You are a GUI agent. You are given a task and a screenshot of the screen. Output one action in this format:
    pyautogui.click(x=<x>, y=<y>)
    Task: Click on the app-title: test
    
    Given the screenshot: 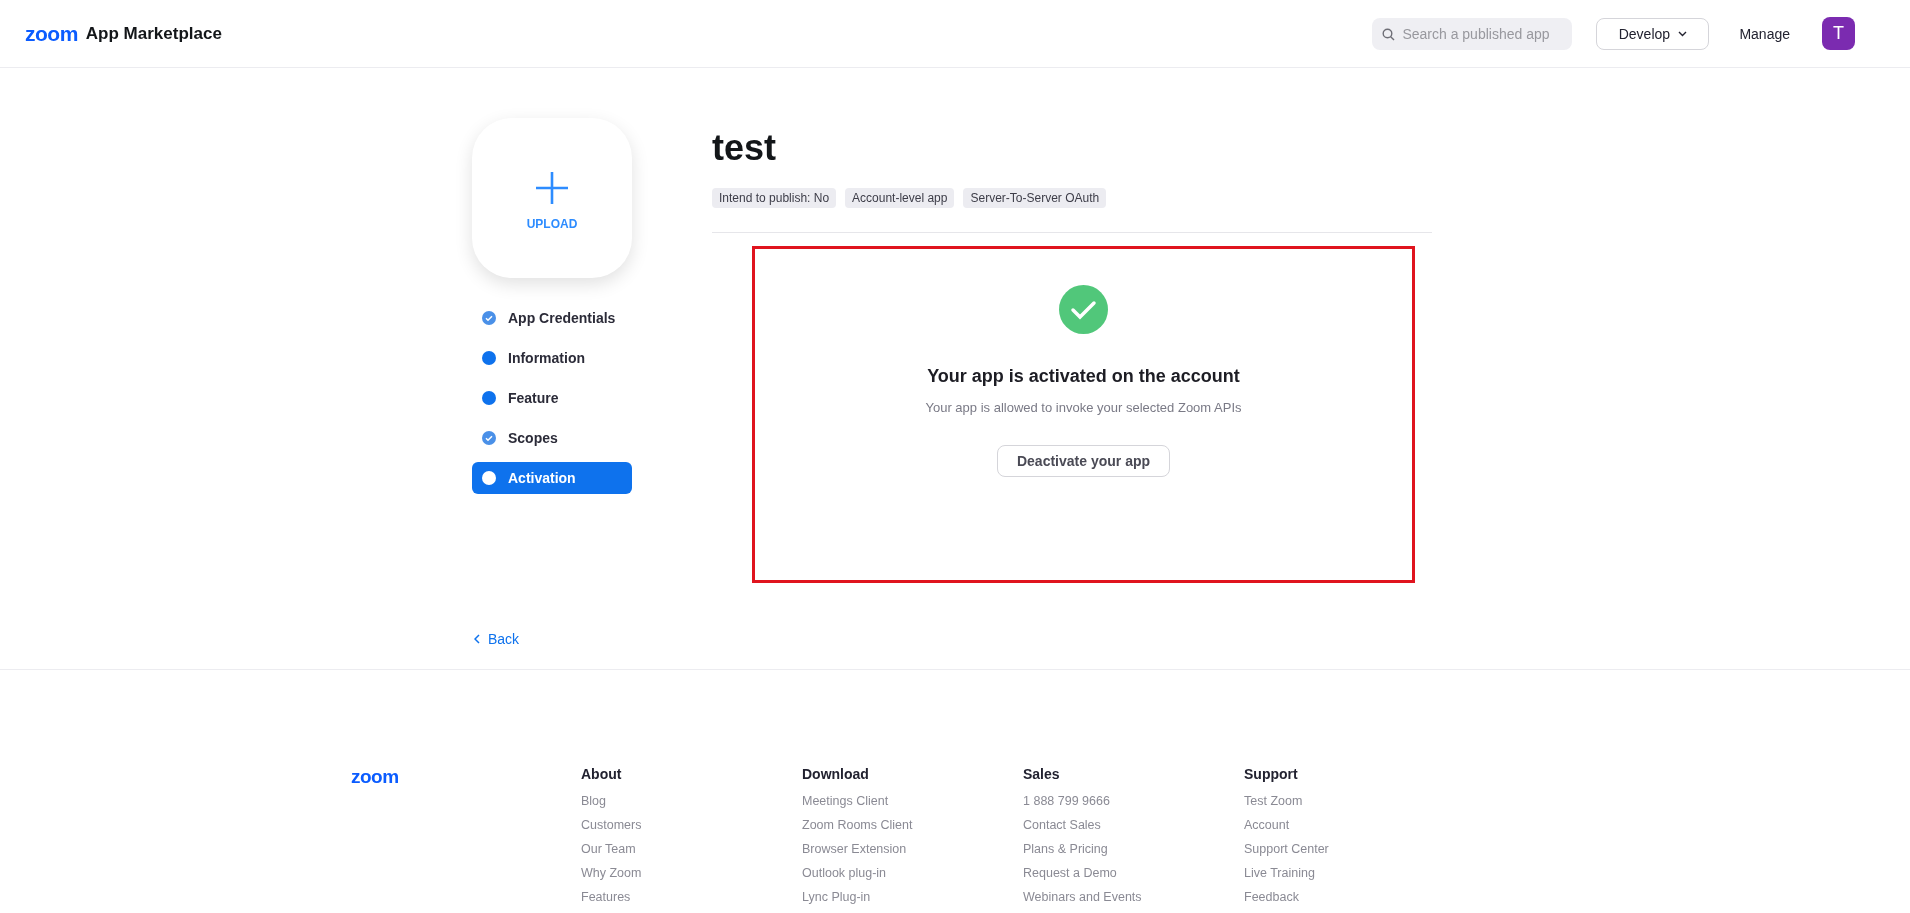 What is the action you would take?
    pyautogui.click(x=745, y=148)
    